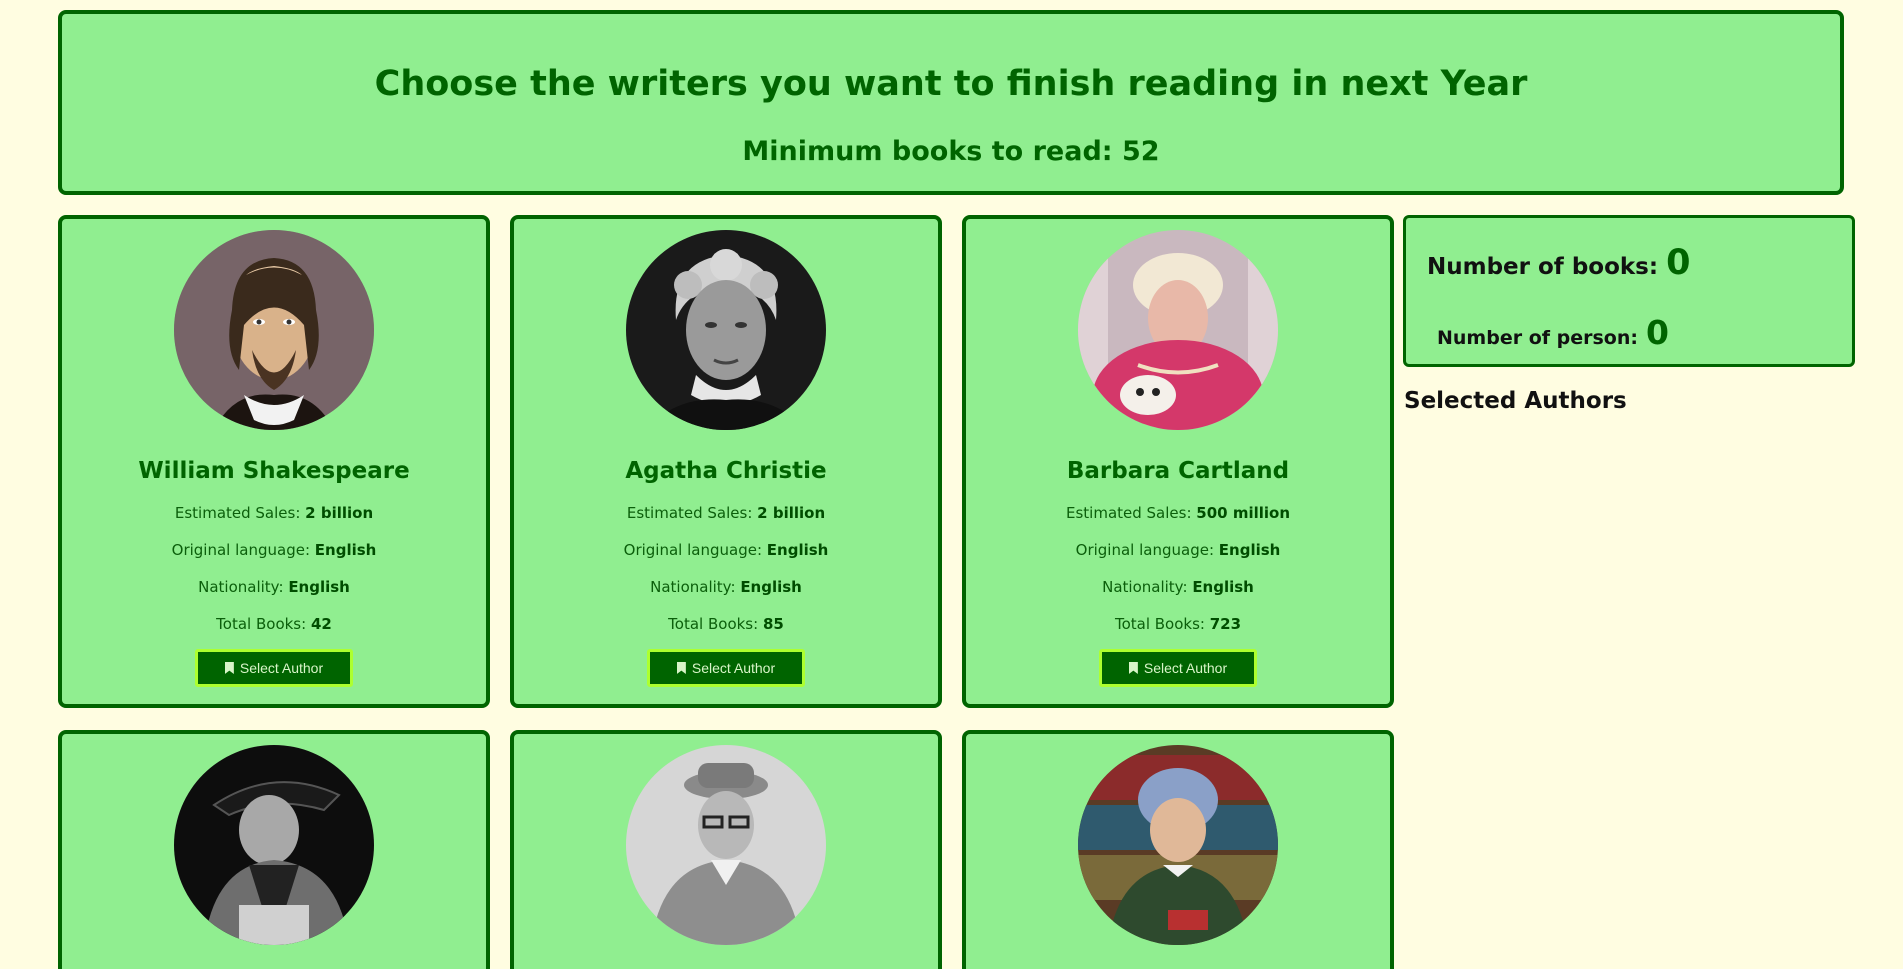 Image resolution: width=1903 pixels, height=969 pixels. What do you see at coordinates (726, 624) in the screenshot?
I see `total-books: Total Books: 85` at bounding box center [726, 624].